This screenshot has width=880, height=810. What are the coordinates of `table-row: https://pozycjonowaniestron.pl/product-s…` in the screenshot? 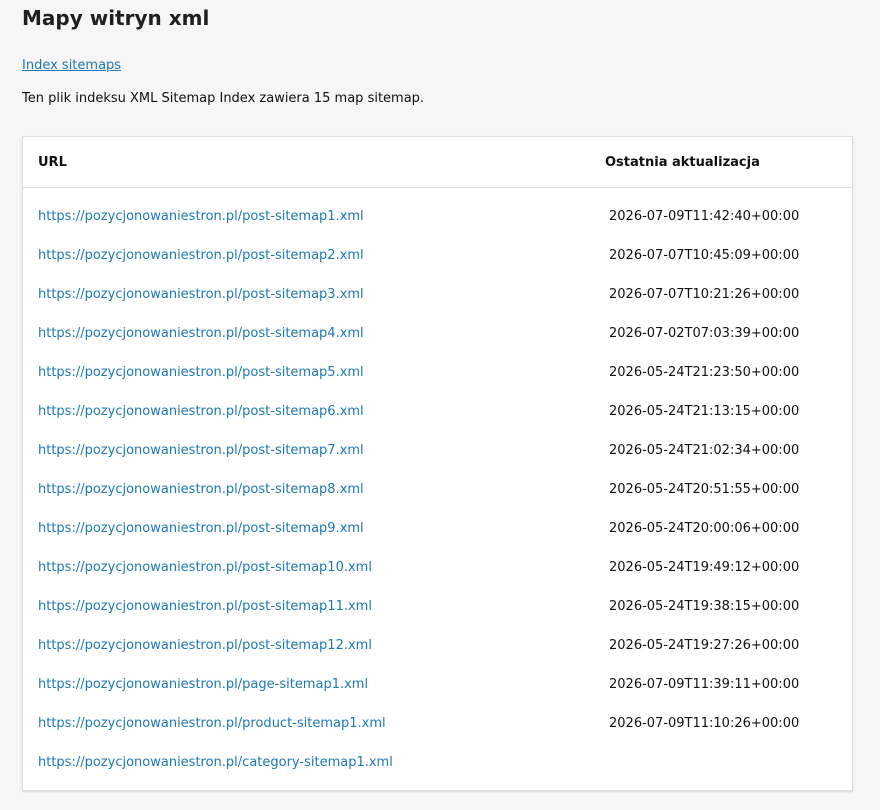 It's located at (437, 735).